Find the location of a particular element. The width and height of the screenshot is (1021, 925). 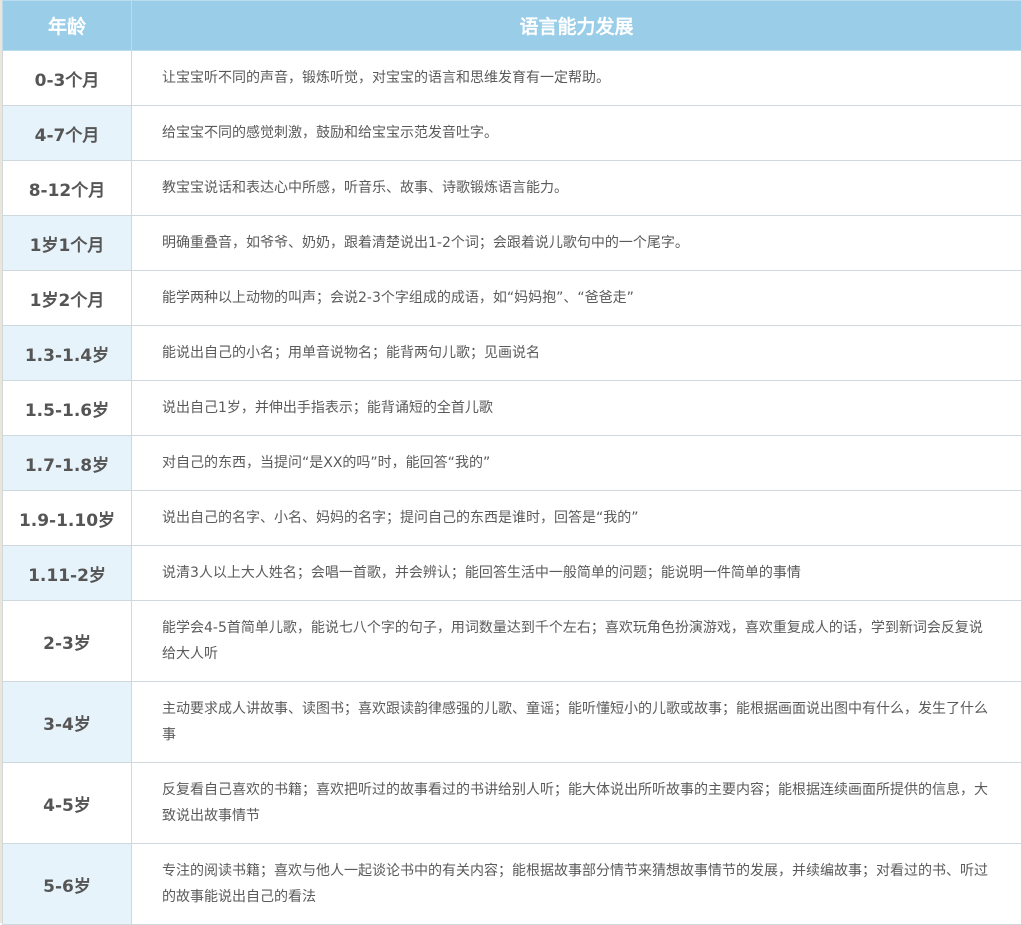

description-cell: 明确重叠音，如爷爷、奶奶，跟着清楚说出1-2个词；会跟着说儿歌句中的一个尾字。 is located at coordinates (576, 243).